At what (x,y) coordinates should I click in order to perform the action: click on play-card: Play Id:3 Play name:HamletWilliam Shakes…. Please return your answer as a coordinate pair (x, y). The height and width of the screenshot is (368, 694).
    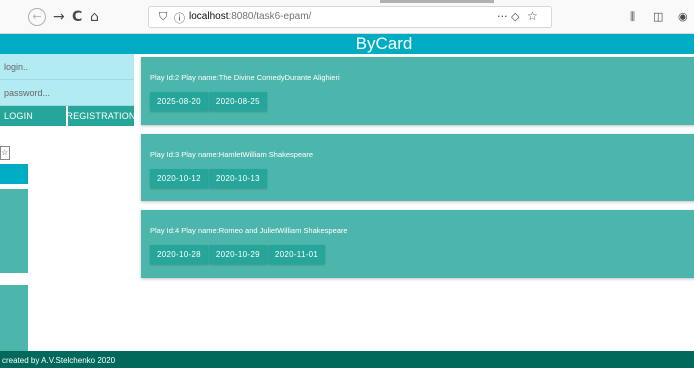
    Looking at the image, I should click on (417, 167).